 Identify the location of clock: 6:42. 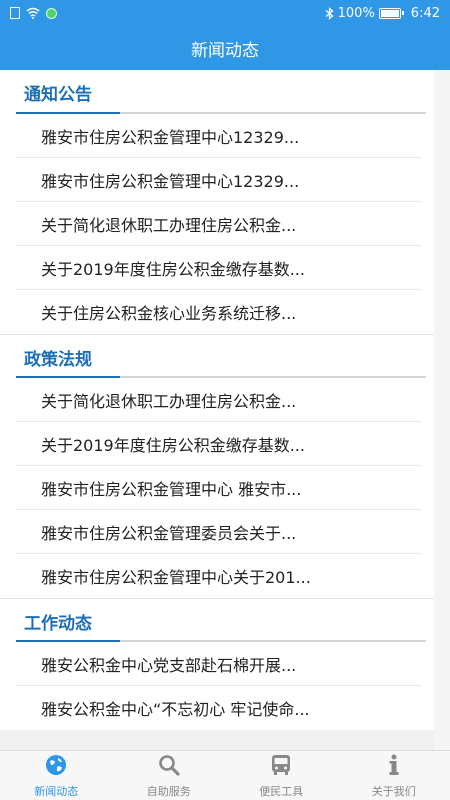
(425, 13).